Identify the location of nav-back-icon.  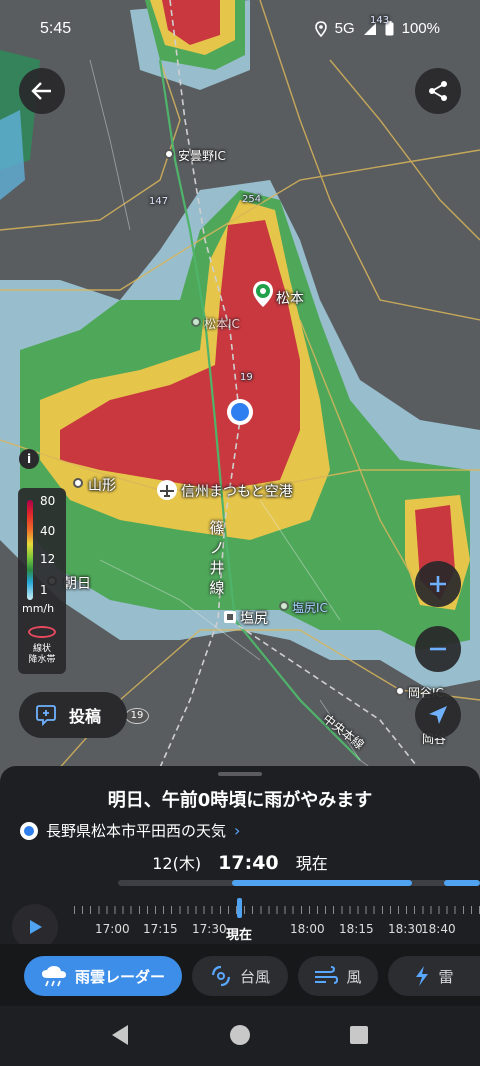
(120, 1035).